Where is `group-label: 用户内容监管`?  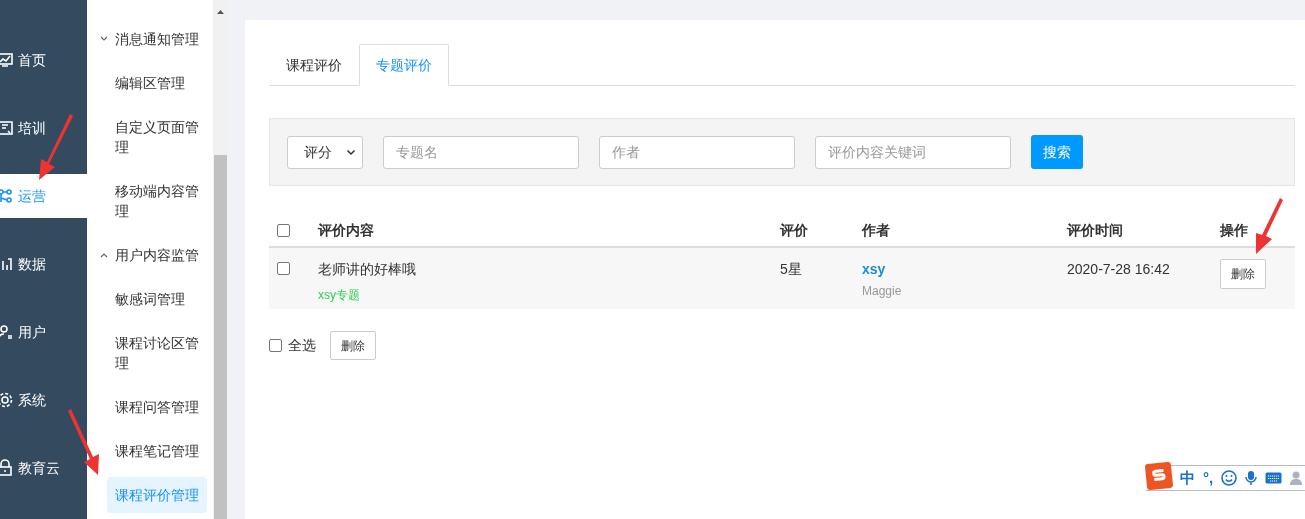 group-label: 用户内容监管 is located at coordinates (157, 255).